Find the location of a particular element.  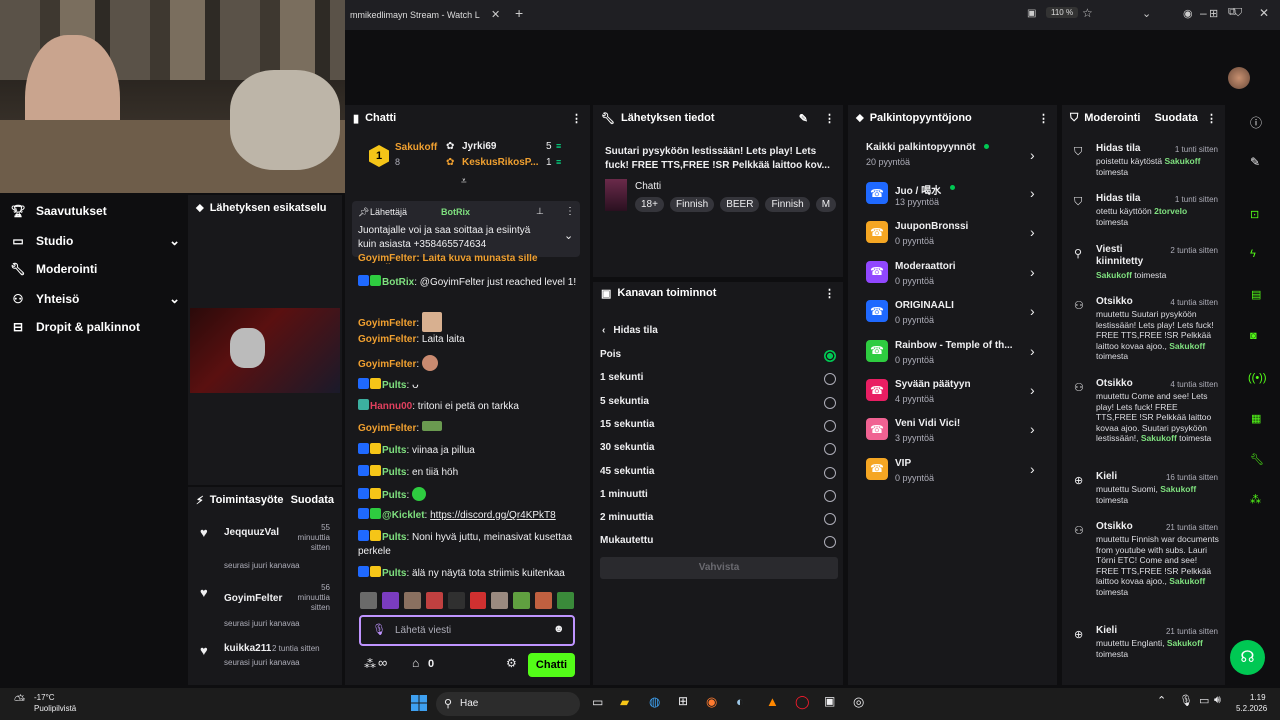

close-window-icon: ✕ is located at coordinates (1264, 13).